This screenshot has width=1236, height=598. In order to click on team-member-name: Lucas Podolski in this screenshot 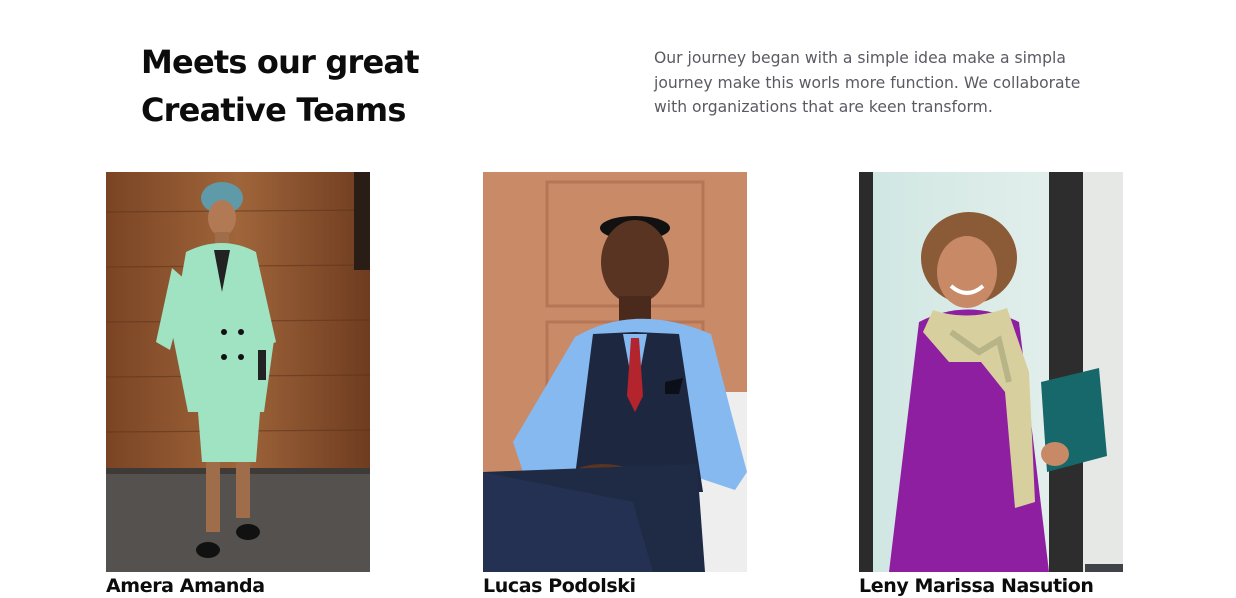, I will do `click(559, 586)`.